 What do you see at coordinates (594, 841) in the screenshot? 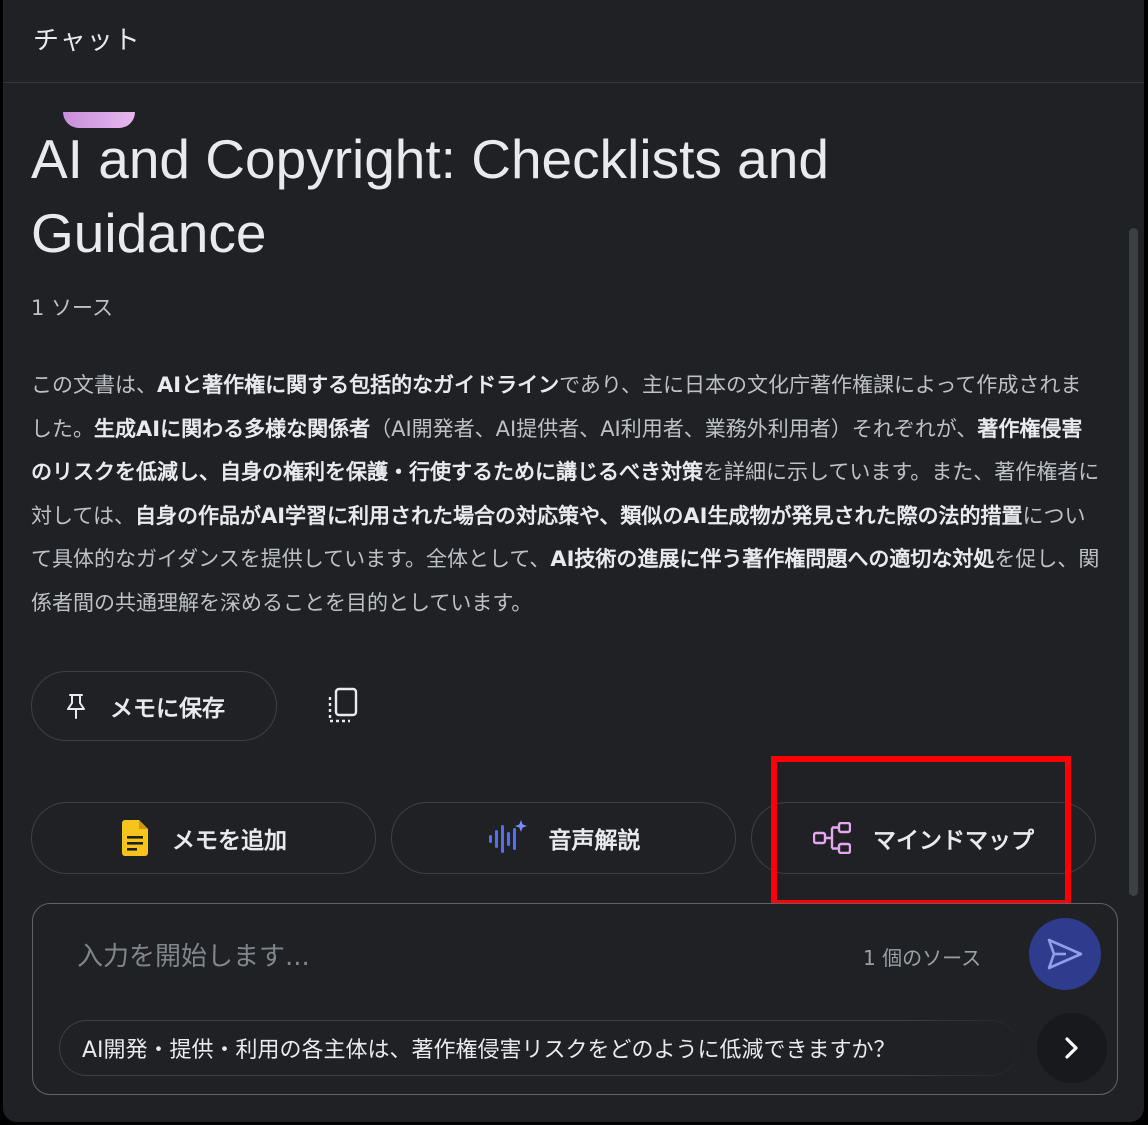
I see `audio-overview-label: 音声解説` at bounding box center [594, 841].